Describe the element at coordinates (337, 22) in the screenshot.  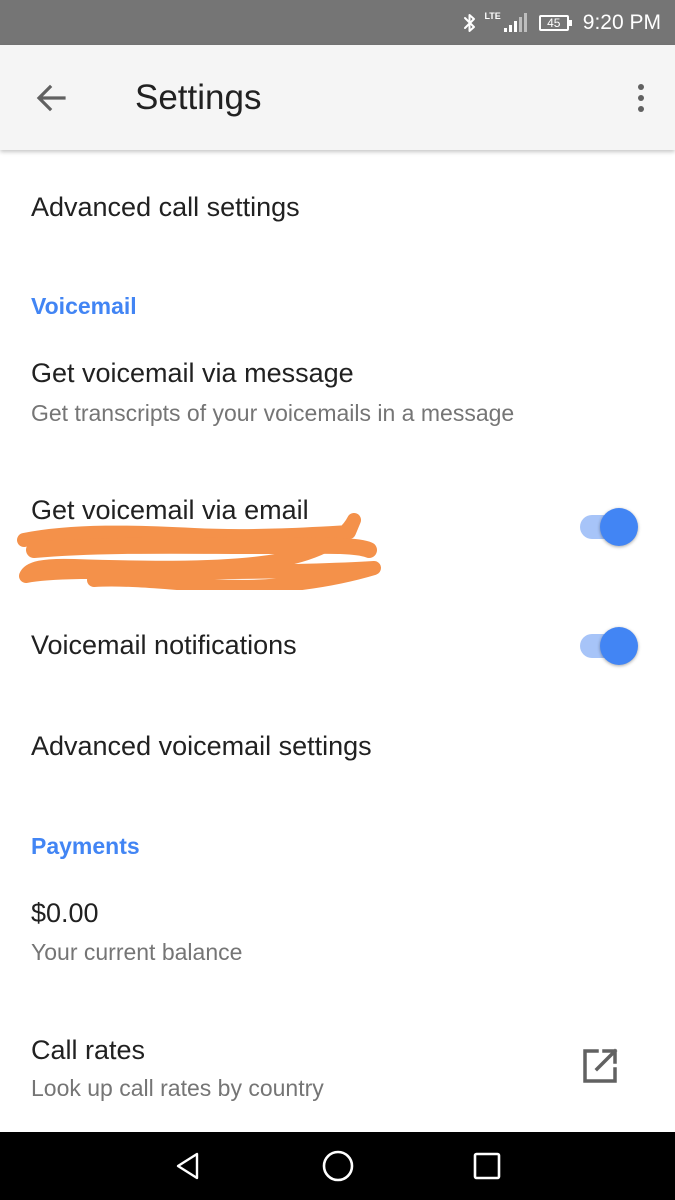
I see `status-bar: LTE 45 9:20 PM` at that location.